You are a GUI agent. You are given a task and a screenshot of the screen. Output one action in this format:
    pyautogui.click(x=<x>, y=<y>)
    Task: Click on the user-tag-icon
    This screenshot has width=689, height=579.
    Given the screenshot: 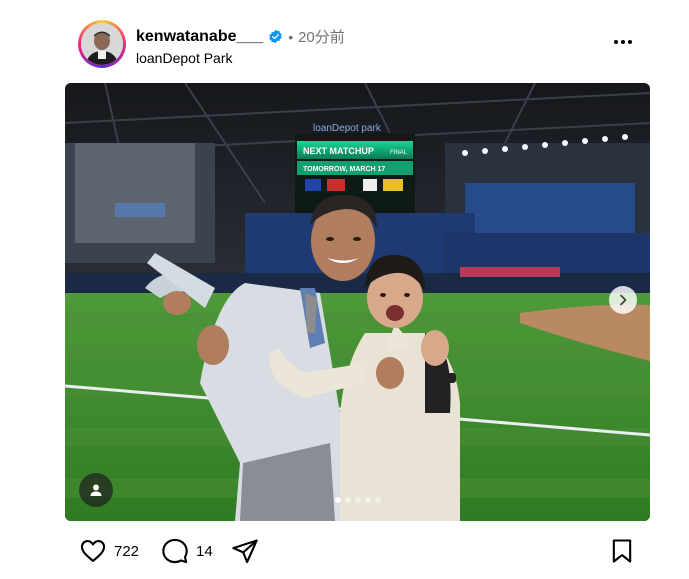 What is the action you would take?
    pyautogui.click(x=96, y=490)
    